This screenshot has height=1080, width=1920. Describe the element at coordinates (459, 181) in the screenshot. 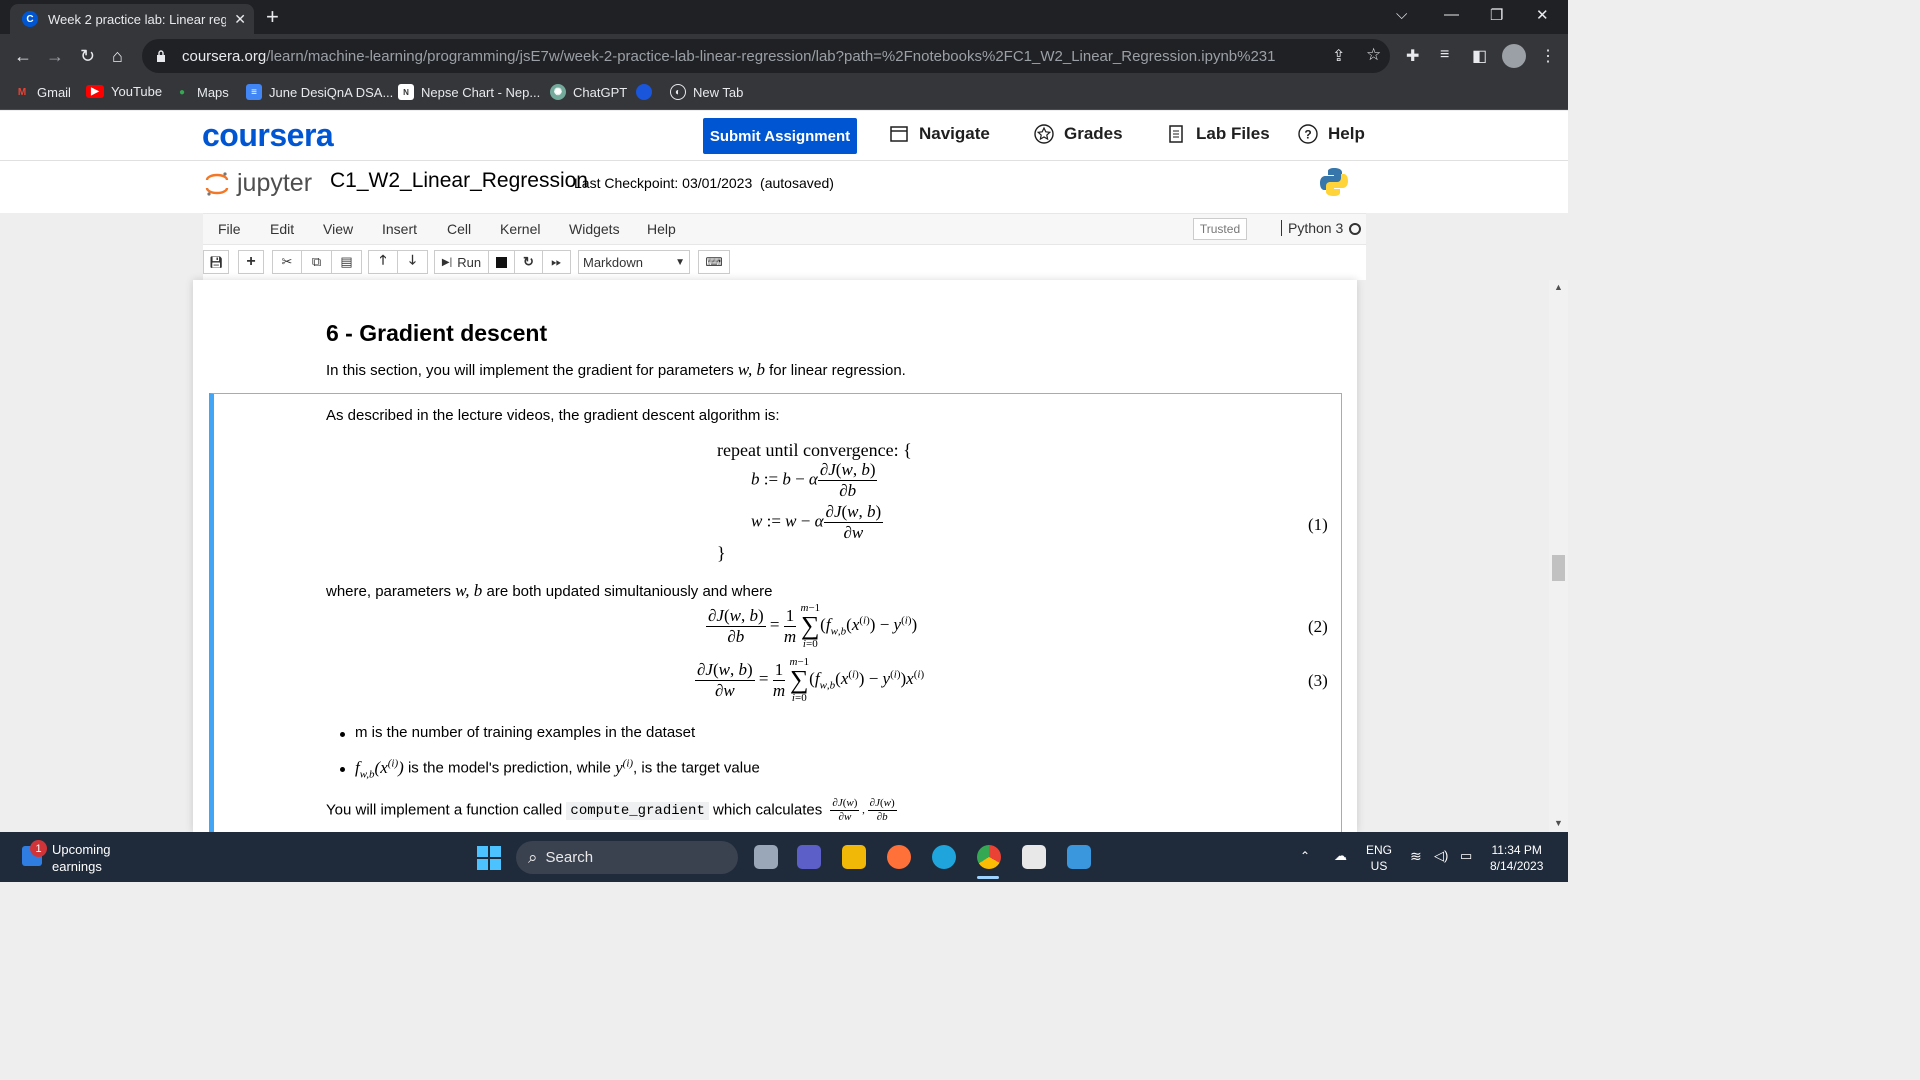

I see `notebook-name: C1_W2_Linear_Regression` at that location.